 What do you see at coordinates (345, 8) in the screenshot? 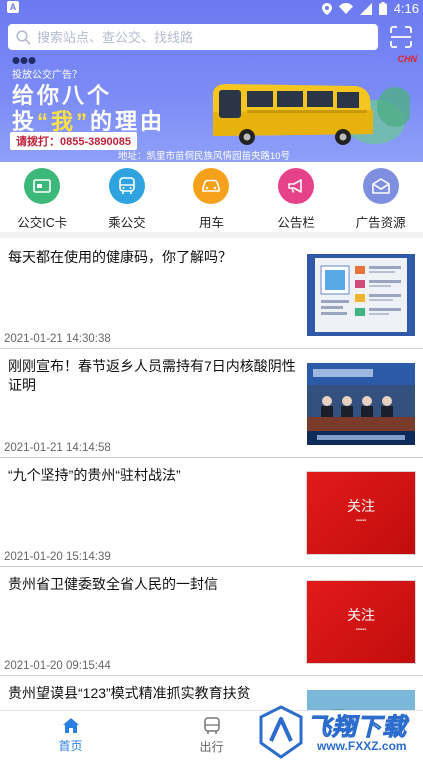
I see `wifi-icon` at bounding box center [345, 8].